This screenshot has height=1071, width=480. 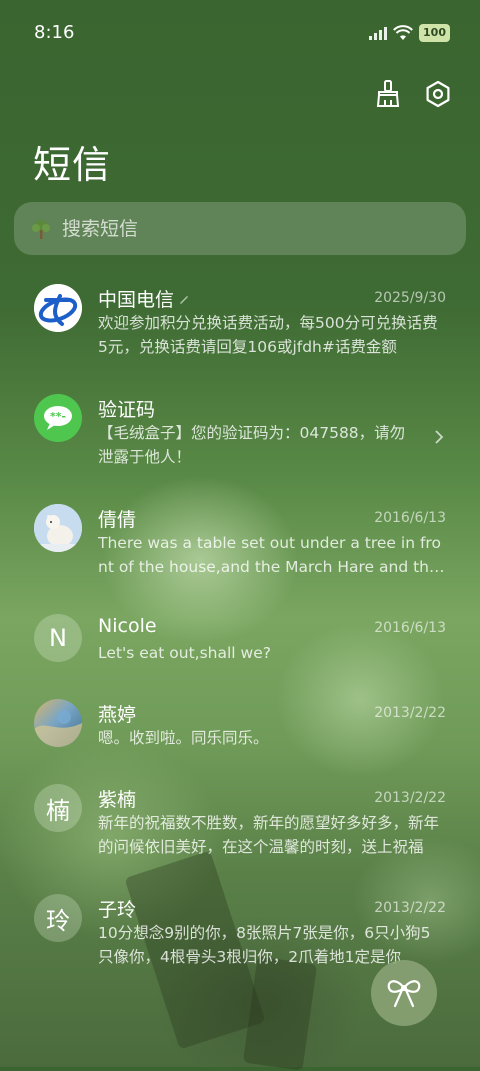 What do you see at coordinates (240, 725) in the screenshot?
I see `conversation-item: 燕婷 2013/2/22 嗯。收到啦。同乐同乐。` at bounding box center [240, 725].